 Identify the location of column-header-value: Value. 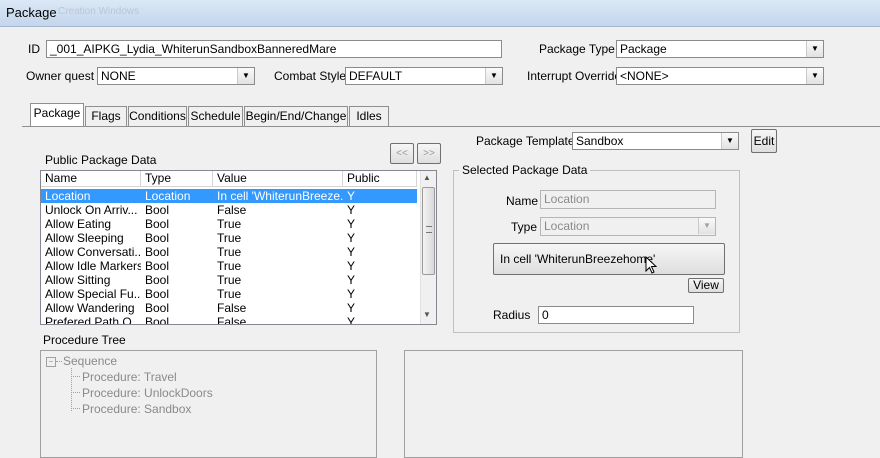
(278, 179).